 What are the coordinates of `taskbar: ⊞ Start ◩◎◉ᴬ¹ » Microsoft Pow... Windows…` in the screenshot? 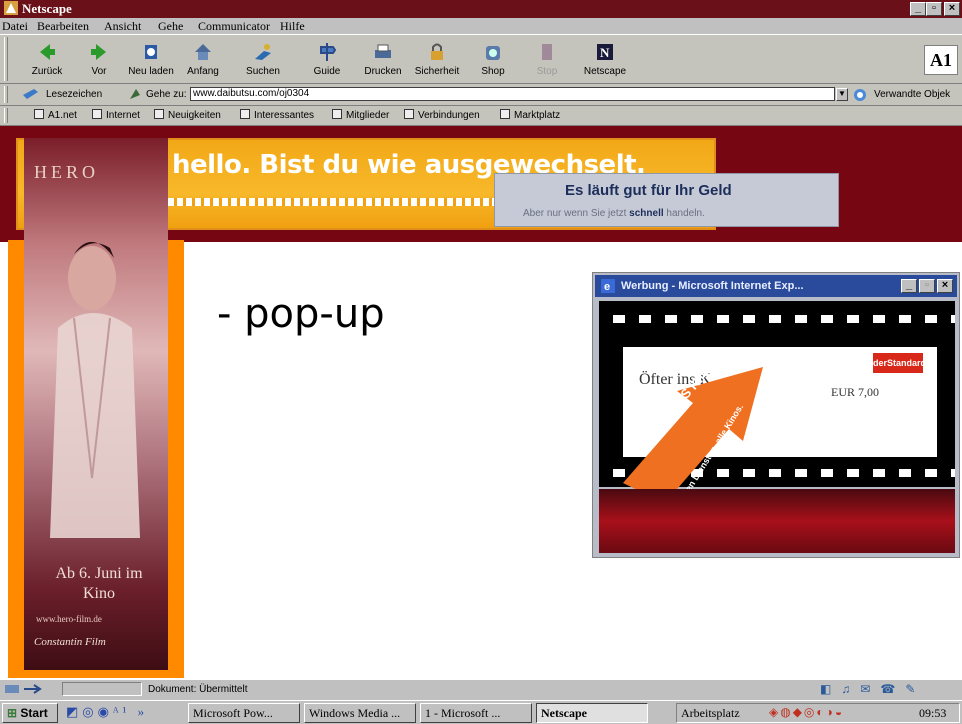 It's located at (481, 712).